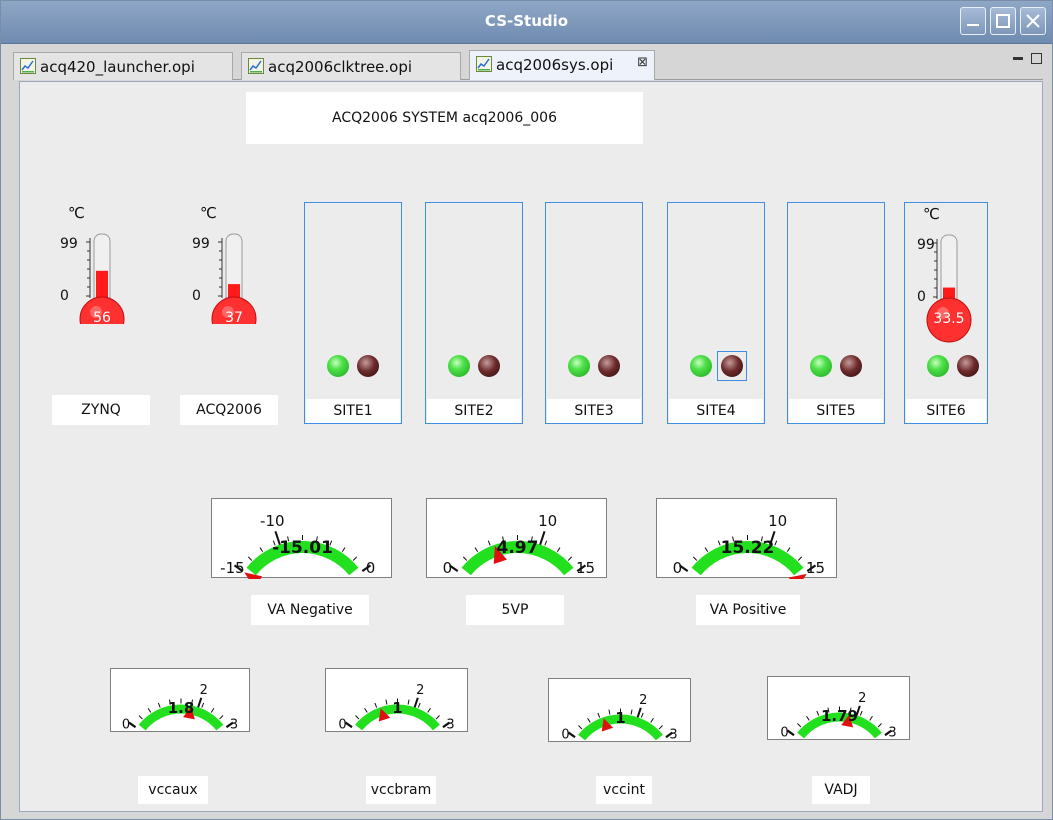 The height and width of the screenshot is (820, 1053). What do you see at coordinates (836, 411) in the screenshot?
I see `site-label: SITE5` at bounding box center [836, 411].